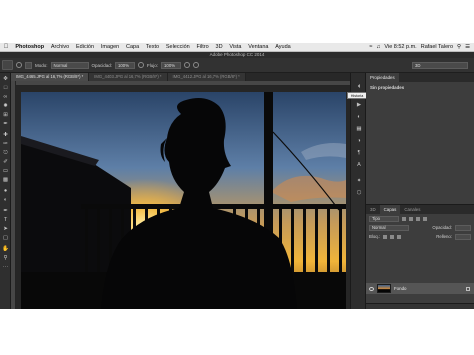  What do you see at coordinates (206, 77) in the screenshot?
I see `document-tab-3: IMG_4412.JPG al 16,7% (RGB/8*) *` at bounding box center [206, 77].